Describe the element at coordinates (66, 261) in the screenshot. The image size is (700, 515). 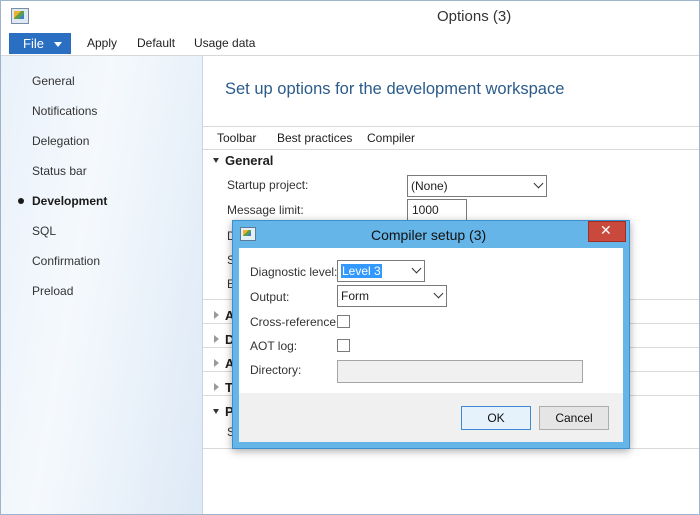
I see `sidebar-item-confirmation: Confirmation` at that location.